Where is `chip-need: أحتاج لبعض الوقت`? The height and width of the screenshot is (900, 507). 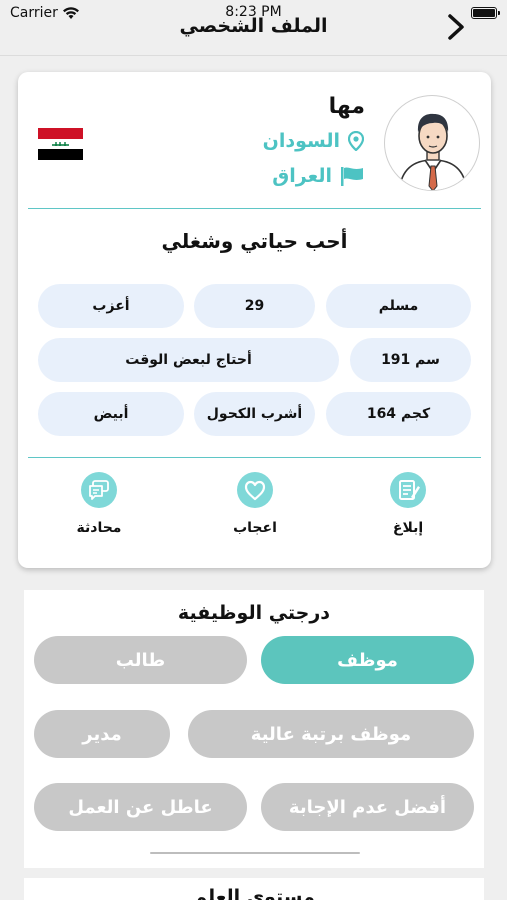 chip-need: أحتاج لبعض الوقت is located at coordinates (188, 360).